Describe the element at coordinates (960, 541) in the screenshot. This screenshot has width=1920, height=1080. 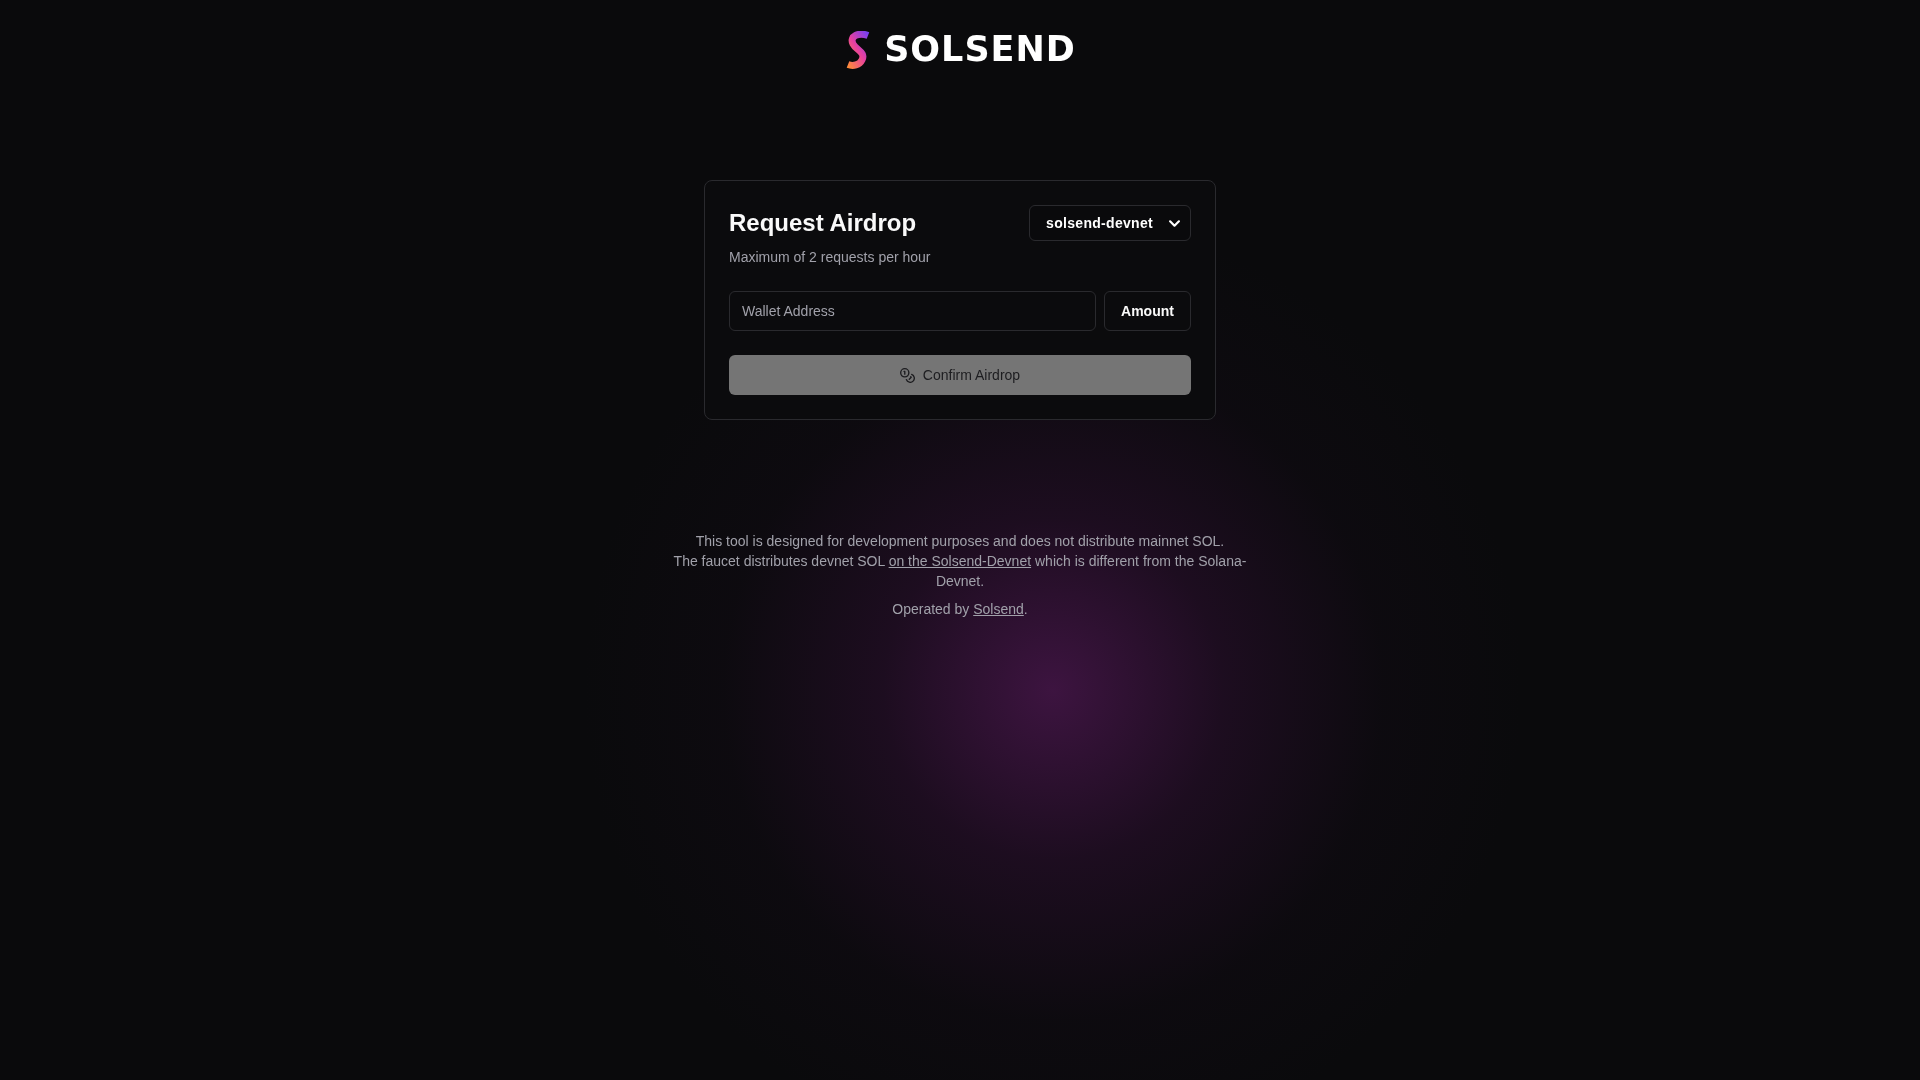
I see `disclaimer-text: This tool is designed for development purposes and does not distribute mainnet SOL.` at that location.